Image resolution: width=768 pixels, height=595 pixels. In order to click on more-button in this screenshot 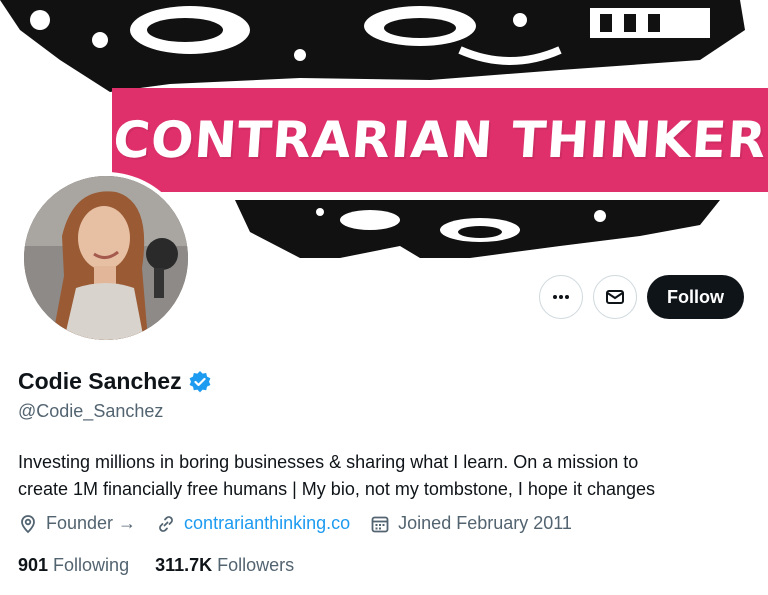, I will do `click(561, 297)`.